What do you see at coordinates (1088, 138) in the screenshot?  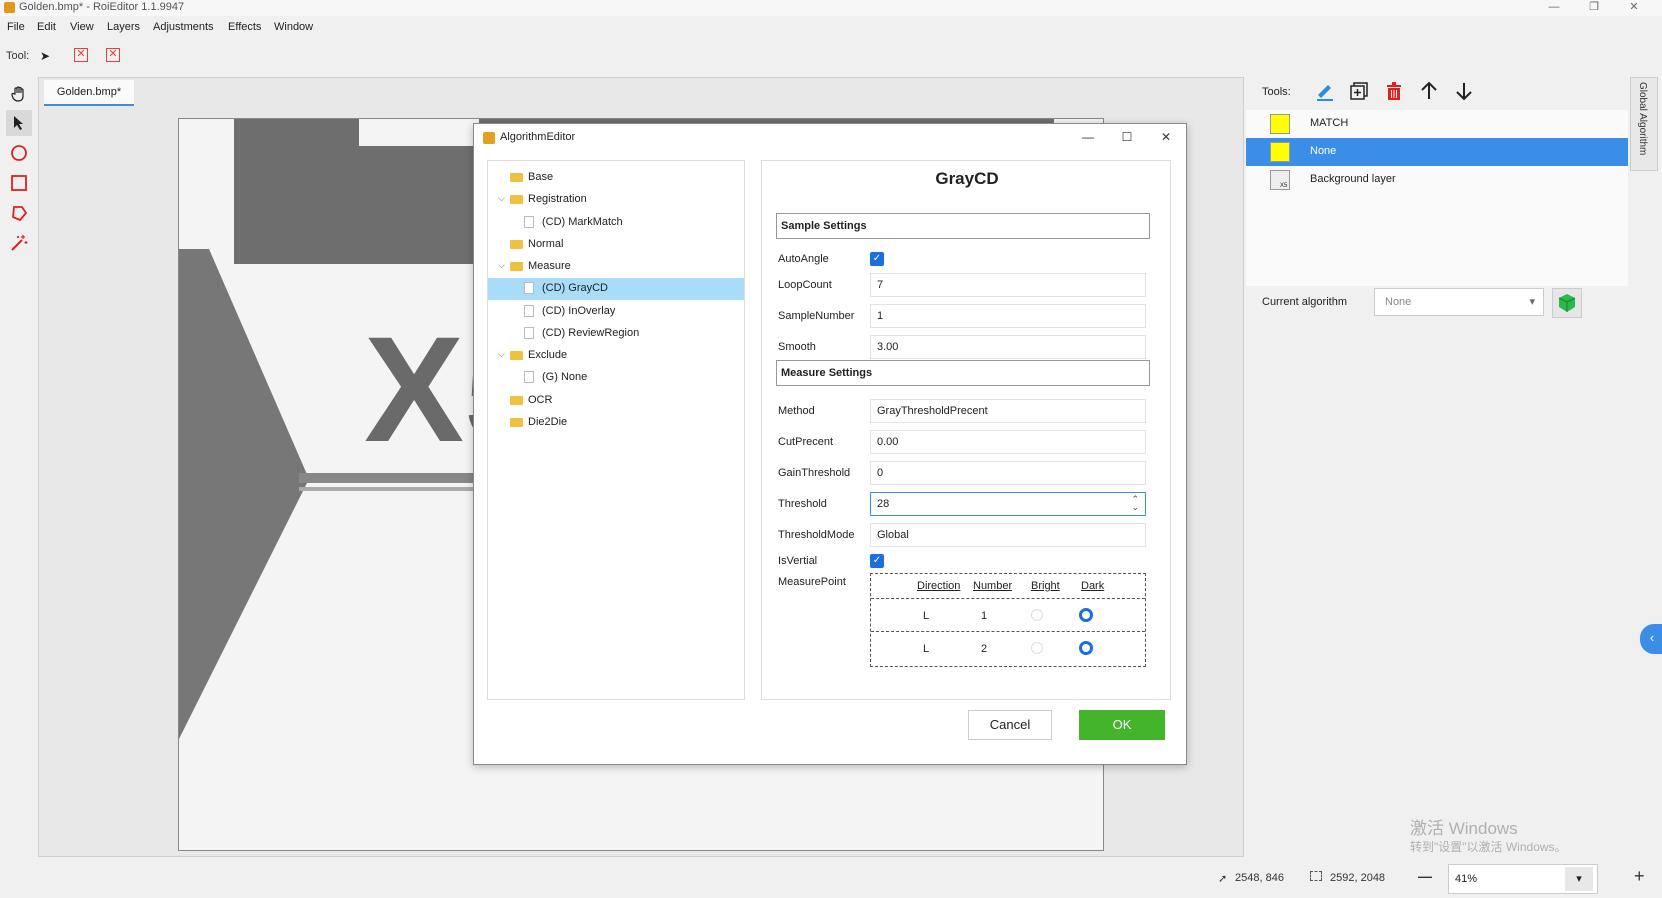 I see `dialog-minimize-button: —` at bounding box center [1088, 138].